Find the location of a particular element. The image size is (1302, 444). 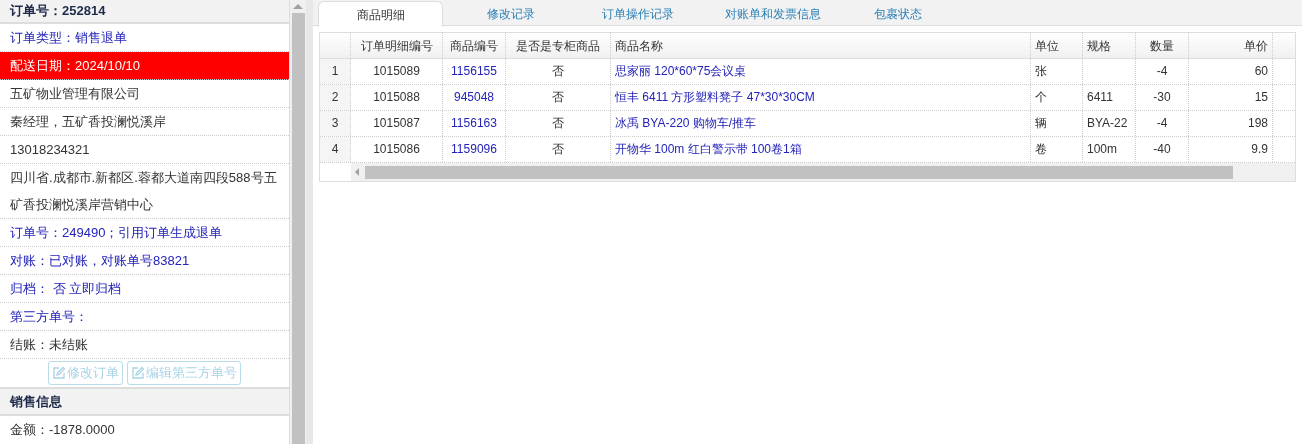

table-cell: 1015089 is located at coordinates (397, 71).